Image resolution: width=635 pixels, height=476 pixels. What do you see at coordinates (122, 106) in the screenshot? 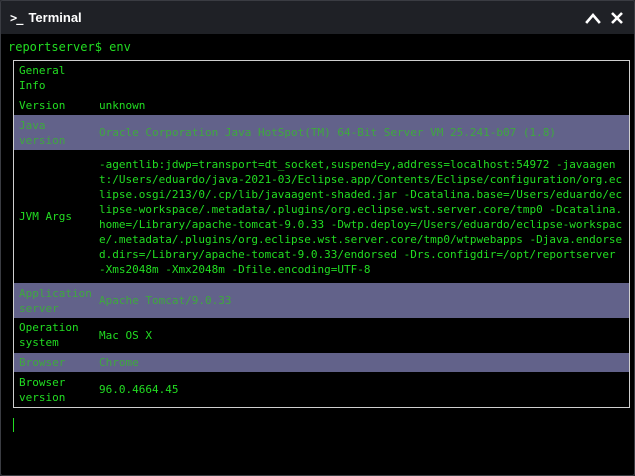
I see `row-value: unknown` at bounding box center [122, 106].